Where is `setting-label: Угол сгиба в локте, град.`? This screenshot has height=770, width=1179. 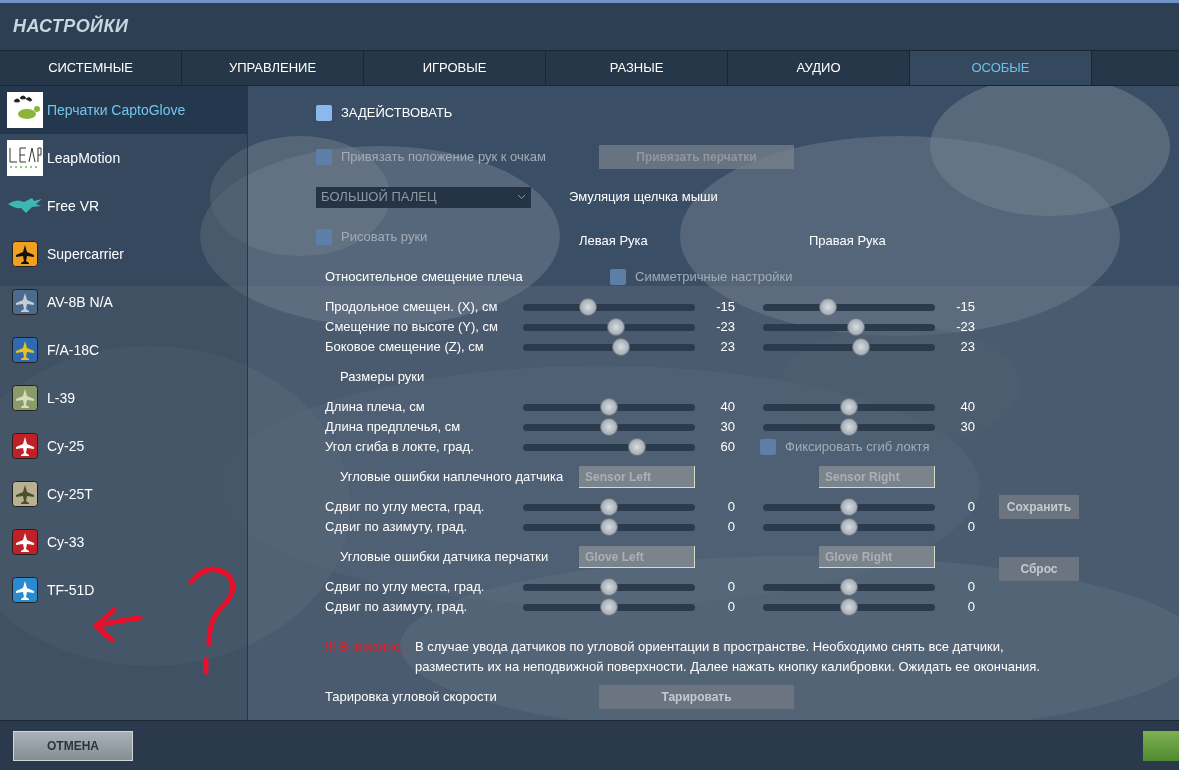 setting-label: Угол сгиба в локте, град. is located at coordinates (400, 447).